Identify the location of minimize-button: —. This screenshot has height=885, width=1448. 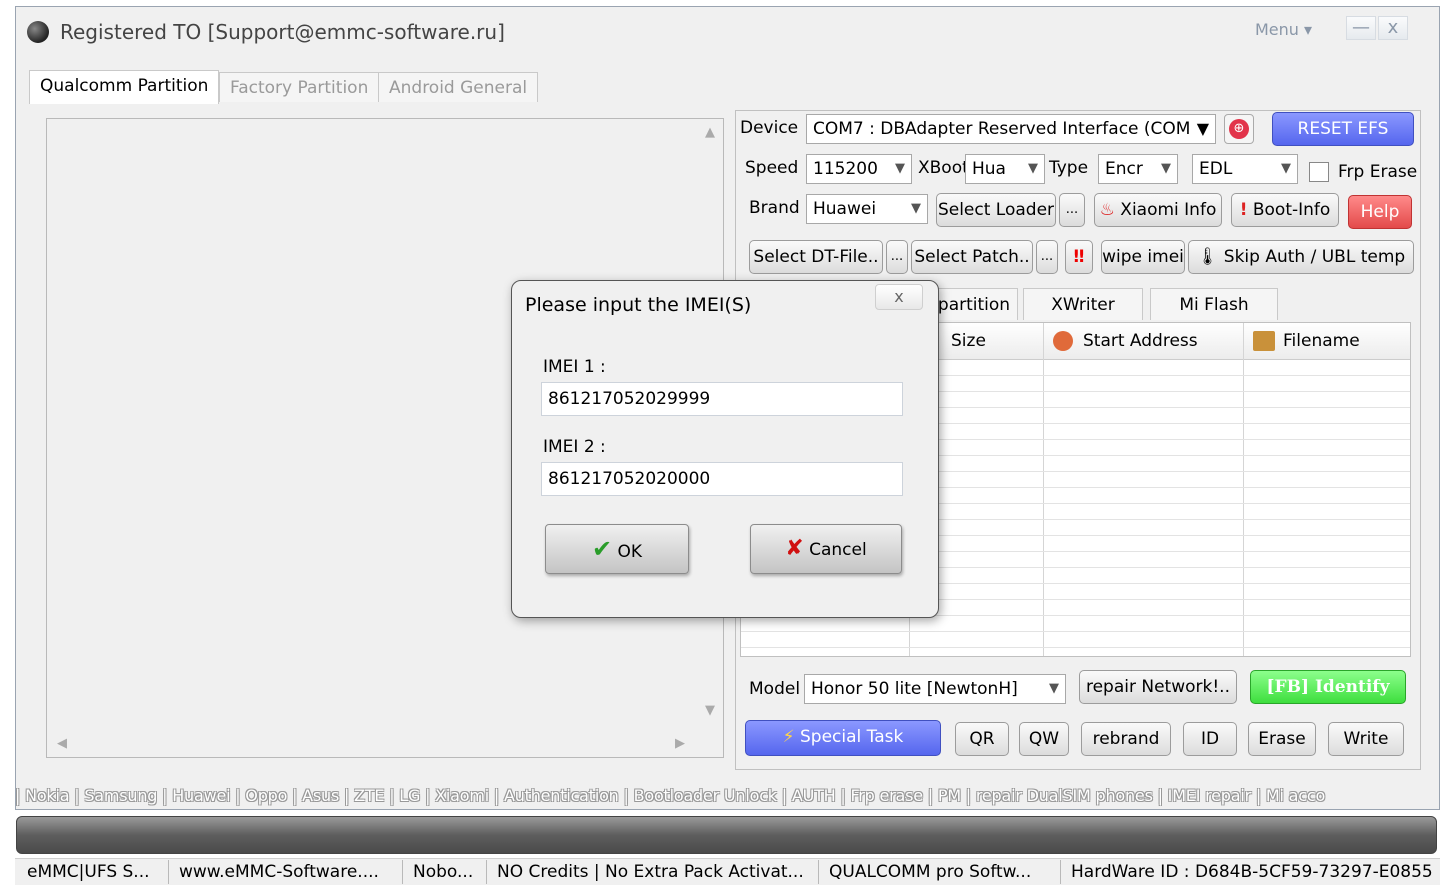
(1361, 28).